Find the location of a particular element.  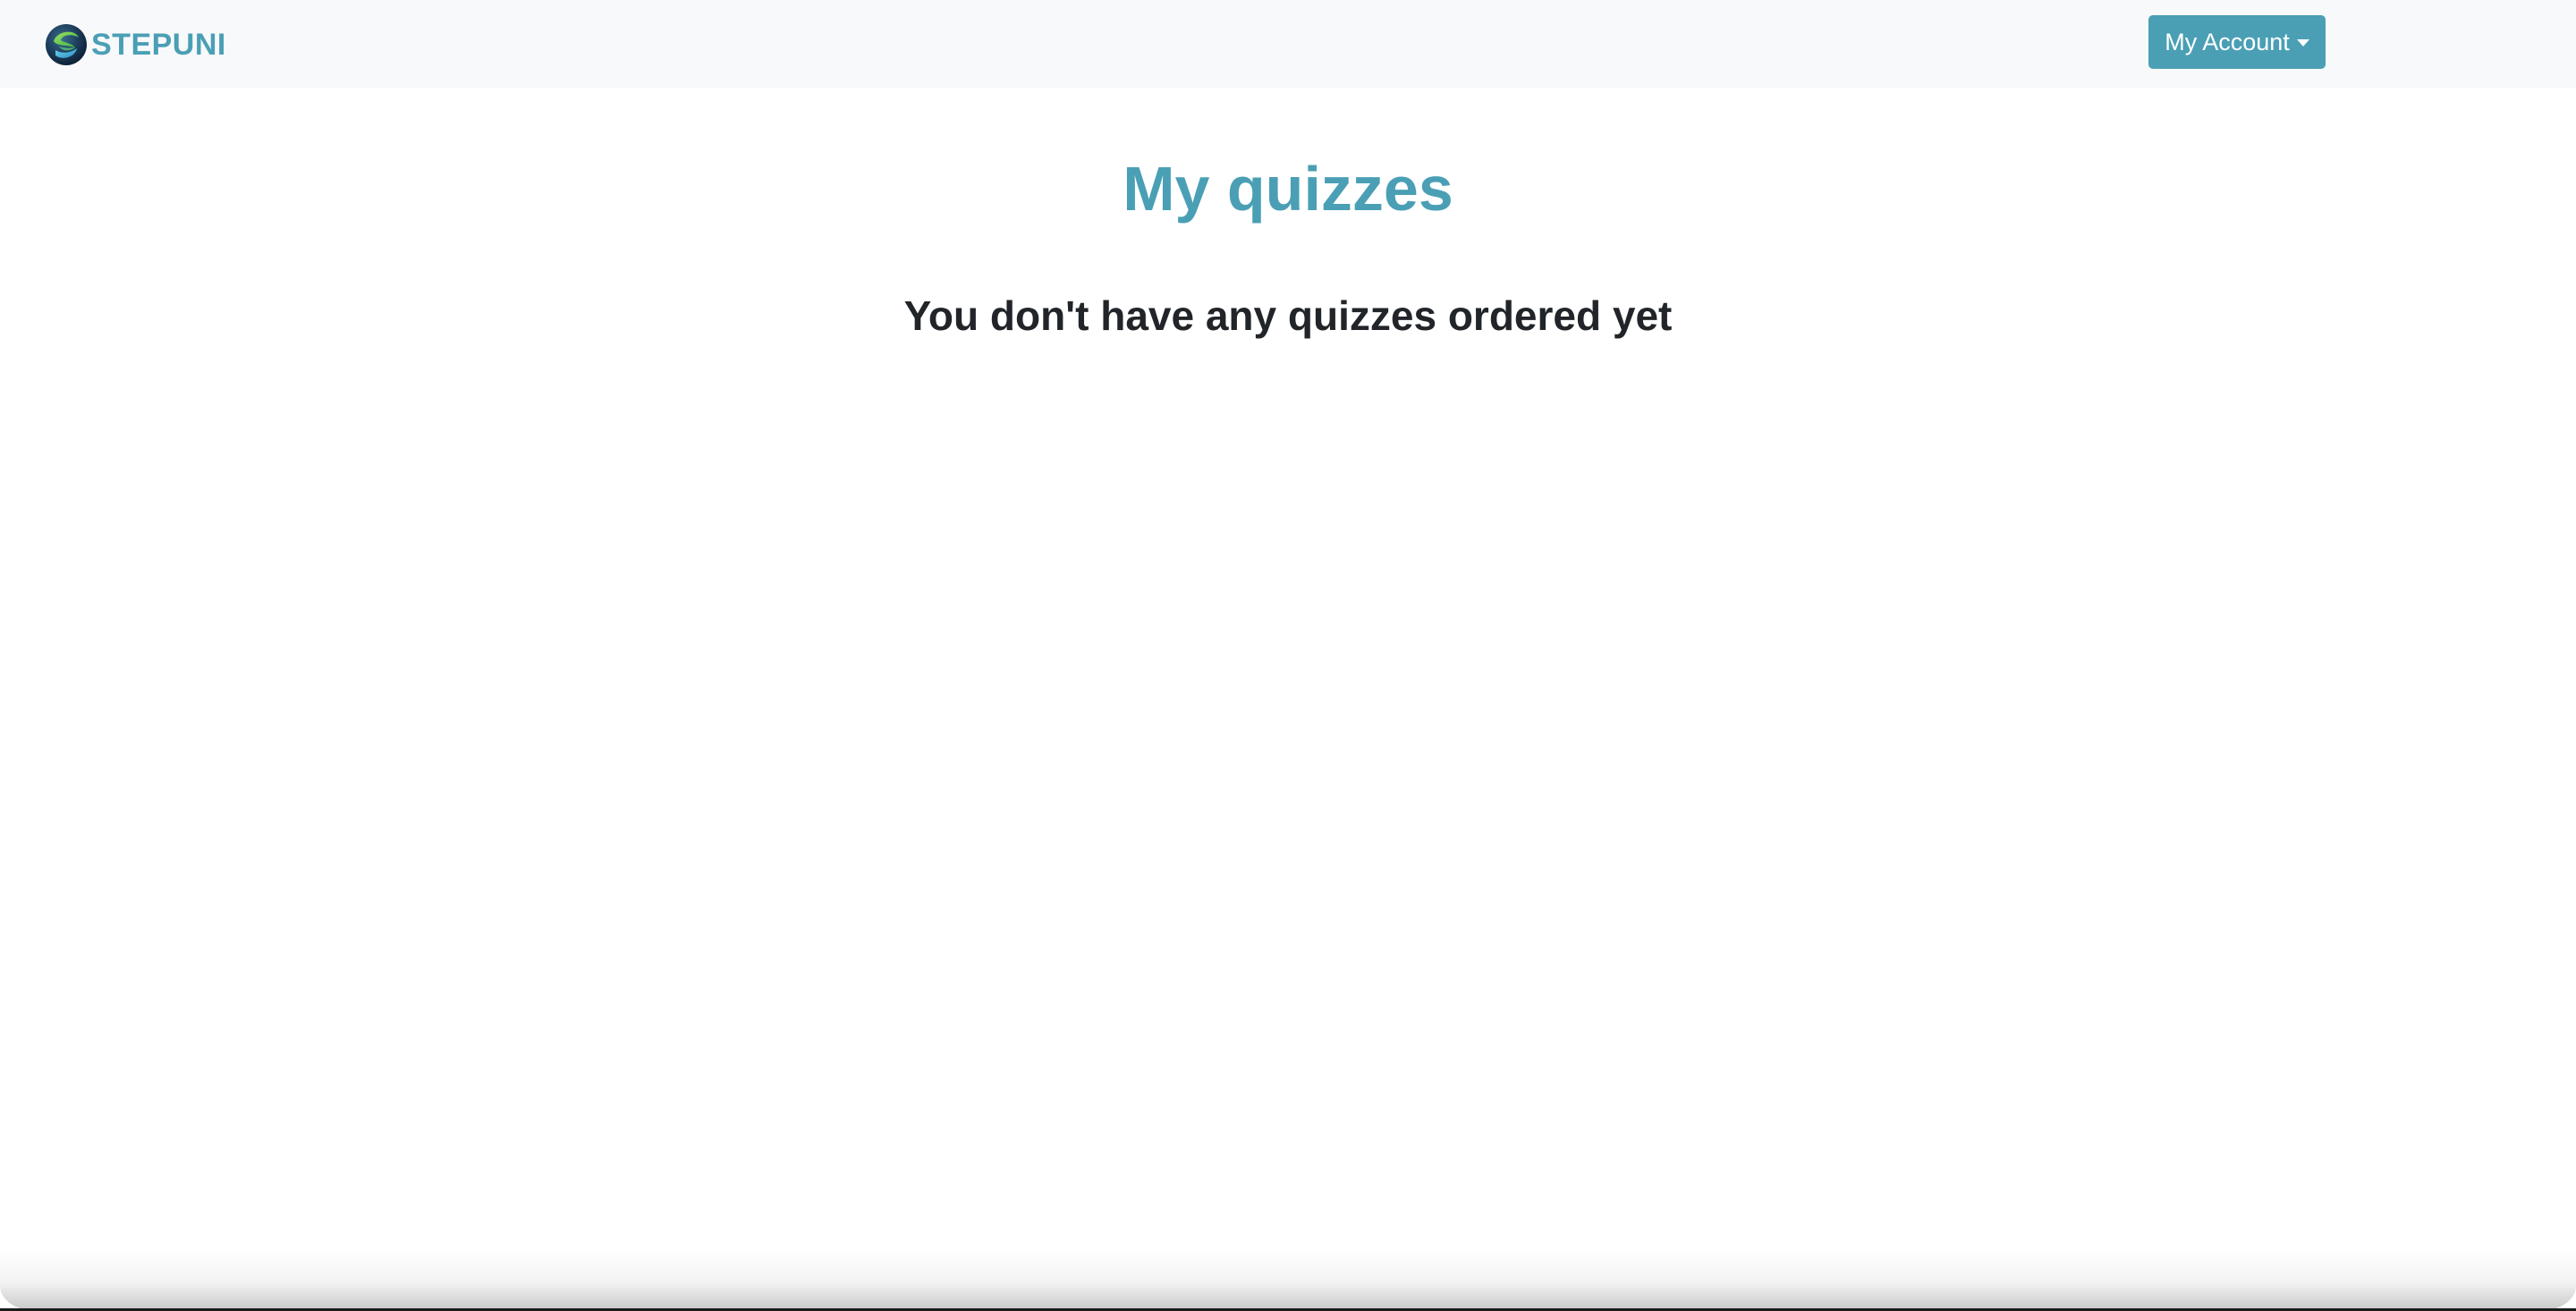

globe-s-logo-icon is located at coordinates (66, 44).